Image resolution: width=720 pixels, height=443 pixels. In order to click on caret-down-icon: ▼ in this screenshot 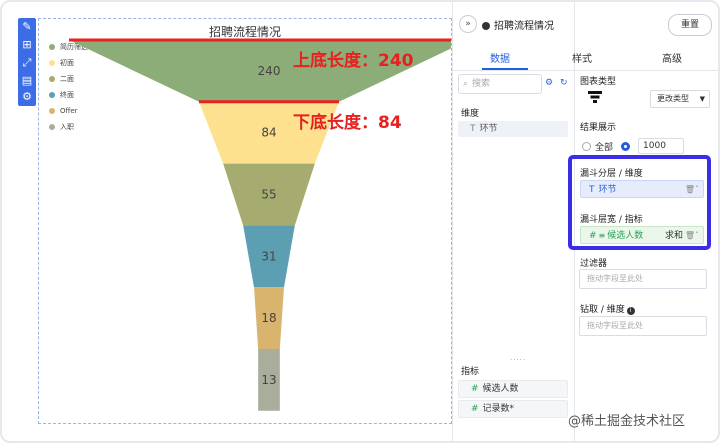, I will do `click(702, 99)`.